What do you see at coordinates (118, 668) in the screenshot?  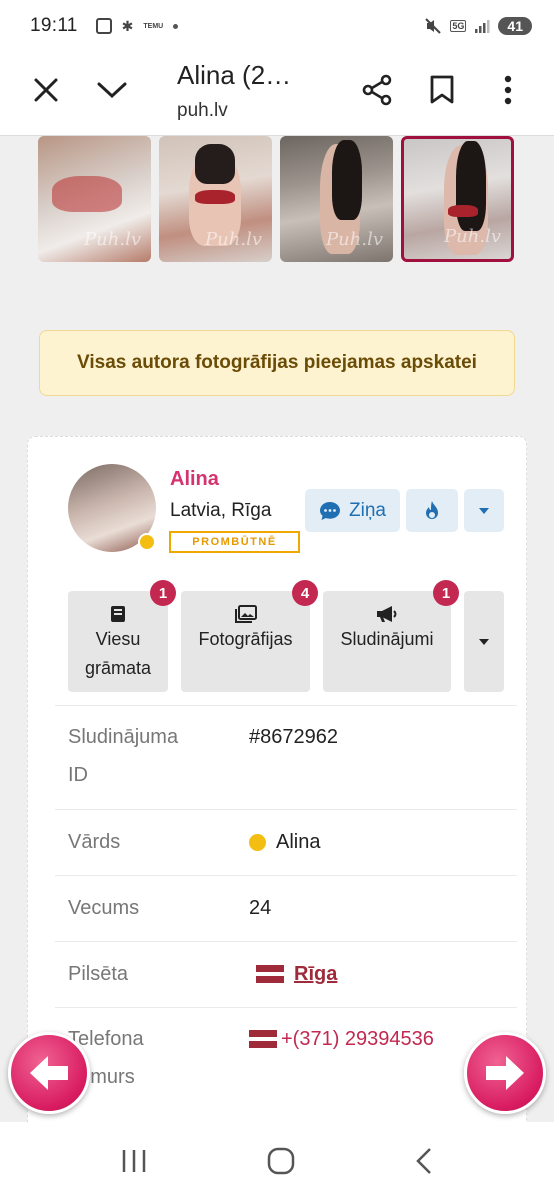 I see `guestbook-label-2: grāmata` at bounding box center [118, 668].